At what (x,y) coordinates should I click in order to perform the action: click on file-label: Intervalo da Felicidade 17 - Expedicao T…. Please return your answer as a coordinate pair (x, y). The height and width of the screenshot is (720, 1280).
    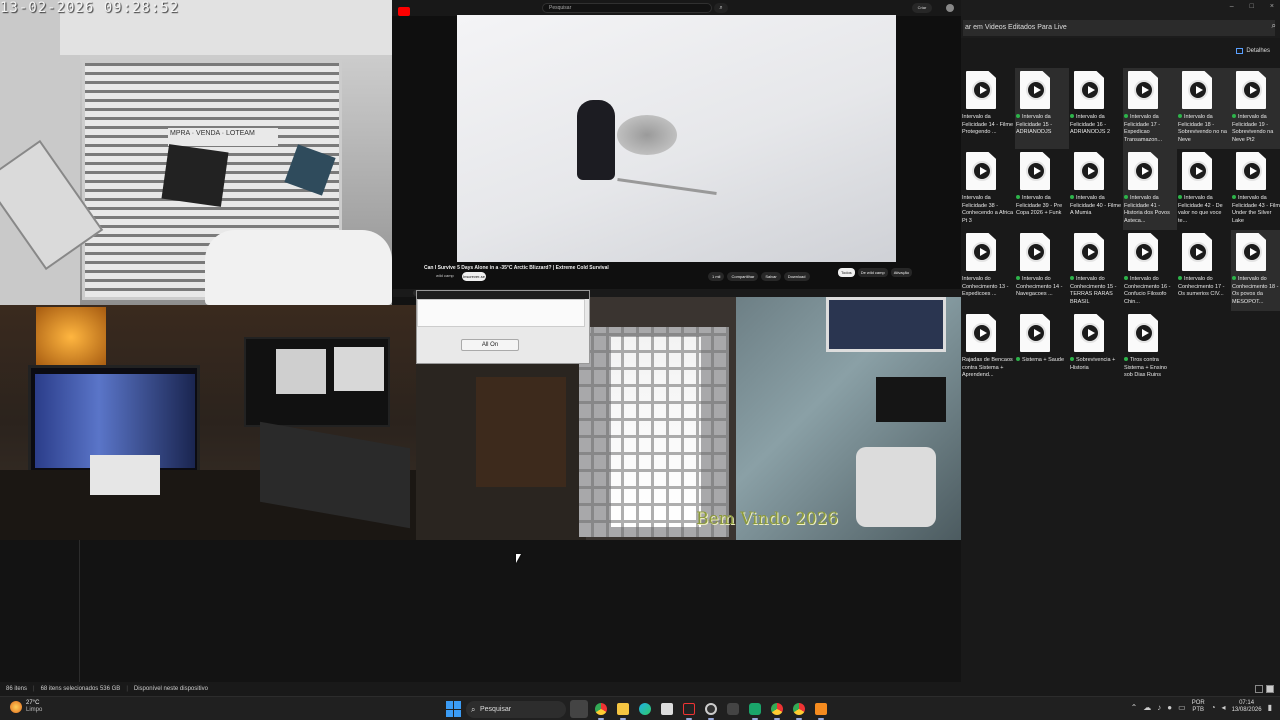
    Looking at the image, I should click on (1150, 130).